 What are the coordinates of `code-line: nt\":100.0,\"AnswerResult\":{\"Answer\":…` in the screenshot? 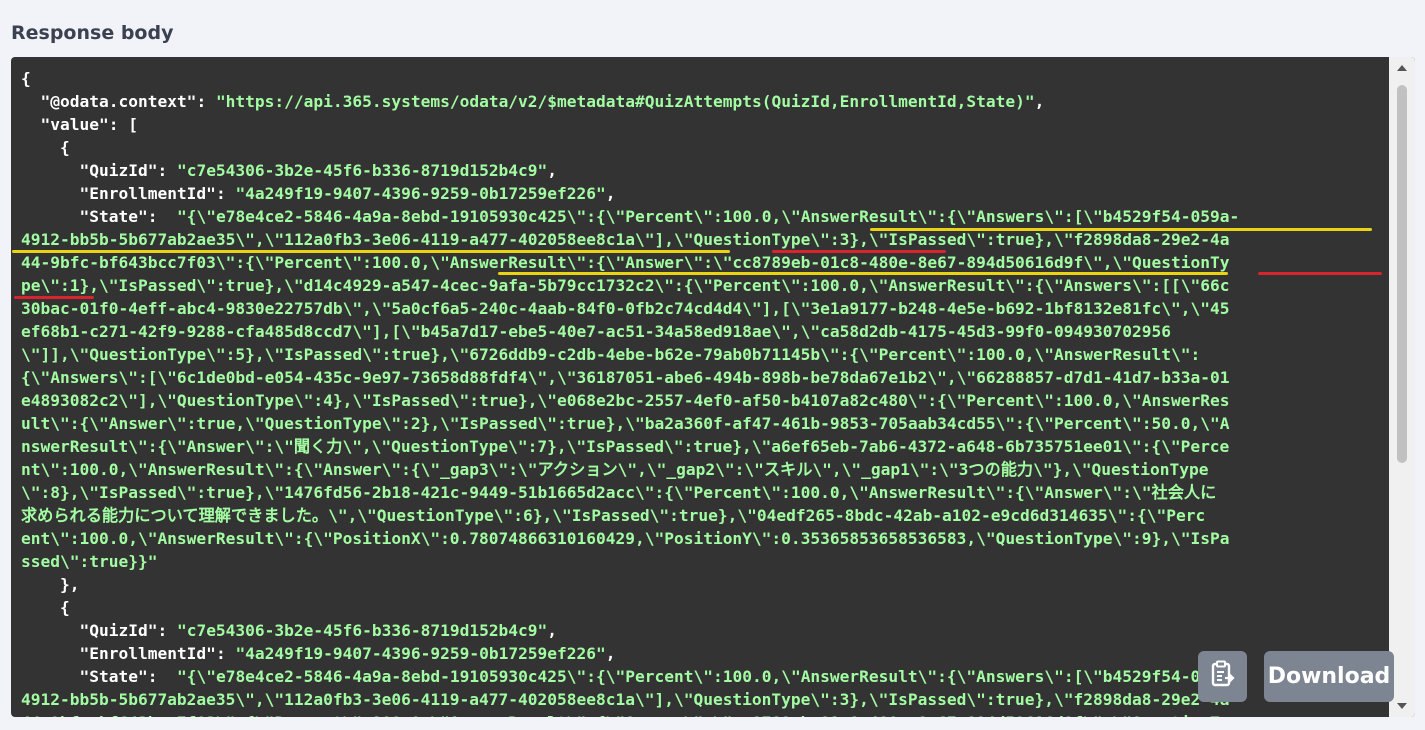 It's located at (705, 469).